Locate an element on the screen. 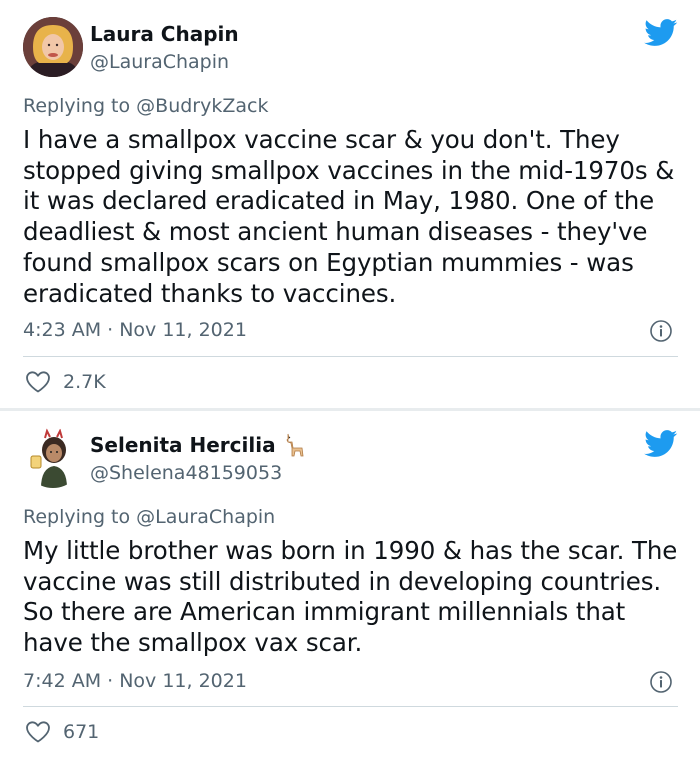 Image resolution: width=700 pixels, height=759 pixels. display-name: Selenita Hercilia is located at coordinates (198, 445).